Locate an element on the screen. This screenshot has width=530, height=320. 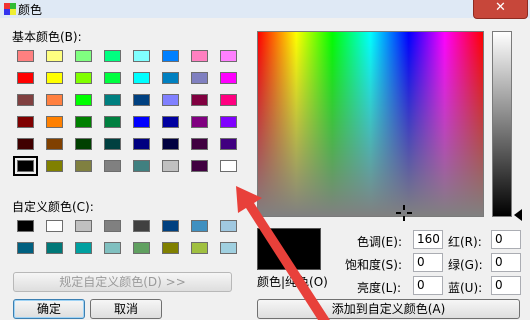
red-input: 0 is located at coordinates (506, 239).